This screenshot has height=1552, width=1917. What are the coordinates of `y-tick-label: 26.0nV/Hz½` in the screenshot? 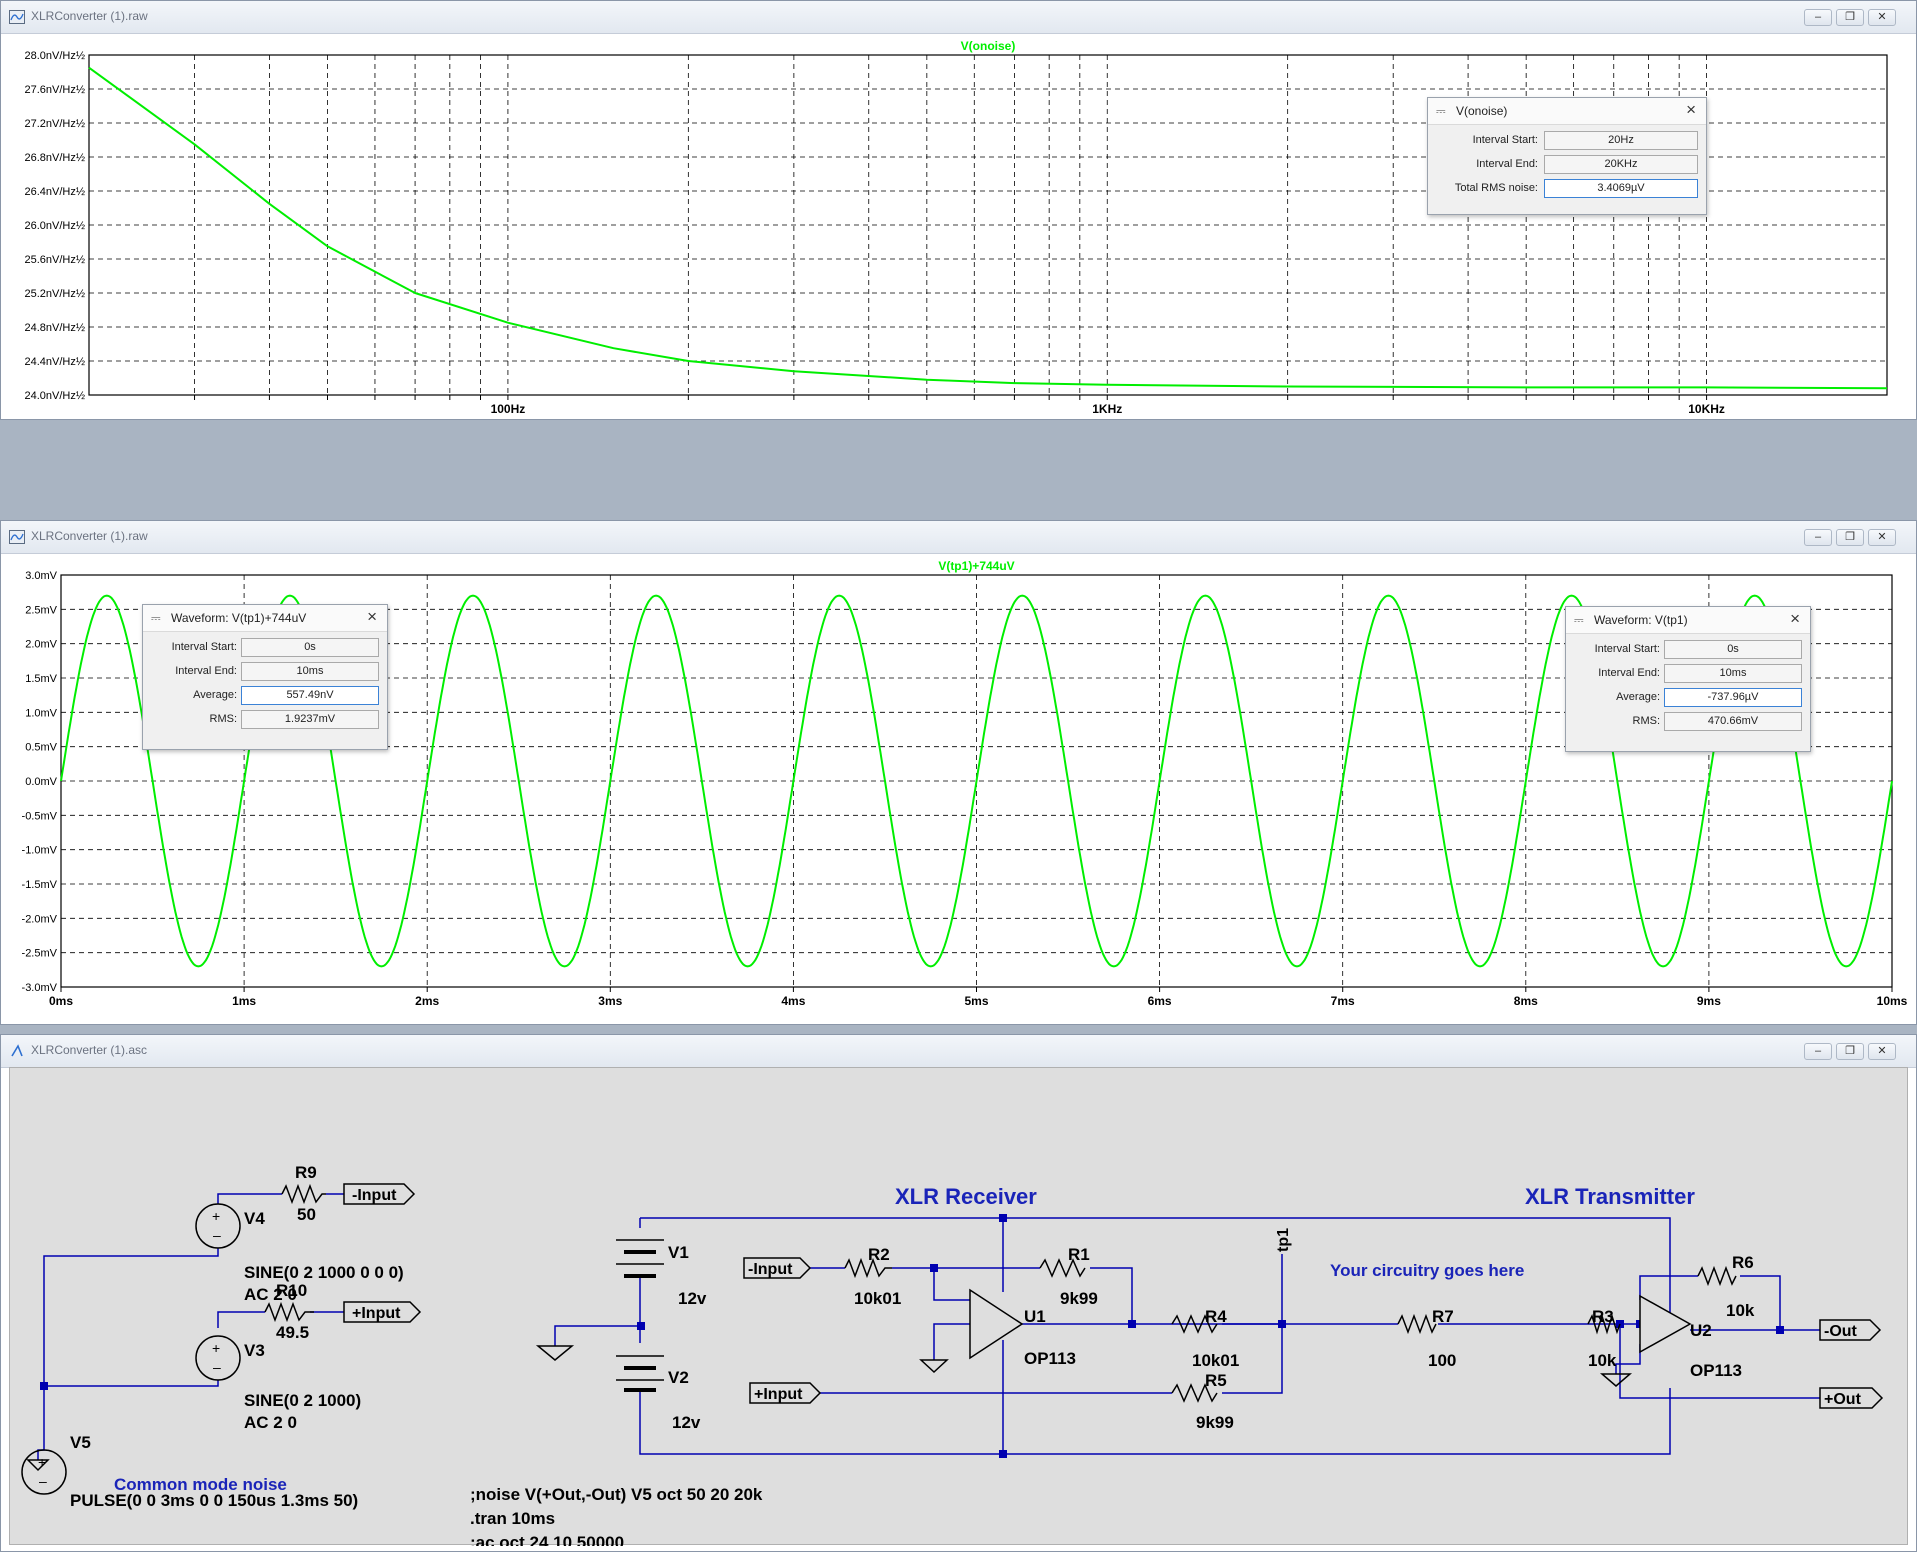 It's located at (54, 226).